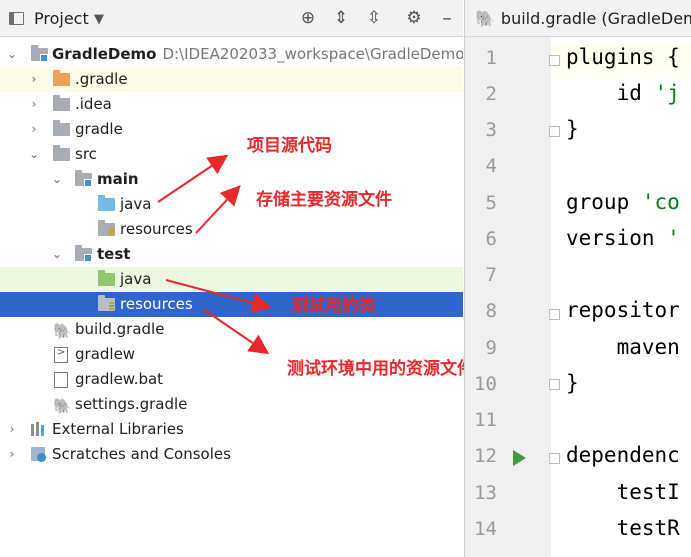 This screenshot has width=691, height=557. Describe the element at coordinates (324, 200) in the screenshot. I see `annotation-main-resources: 存储主要资源文件` at that location.